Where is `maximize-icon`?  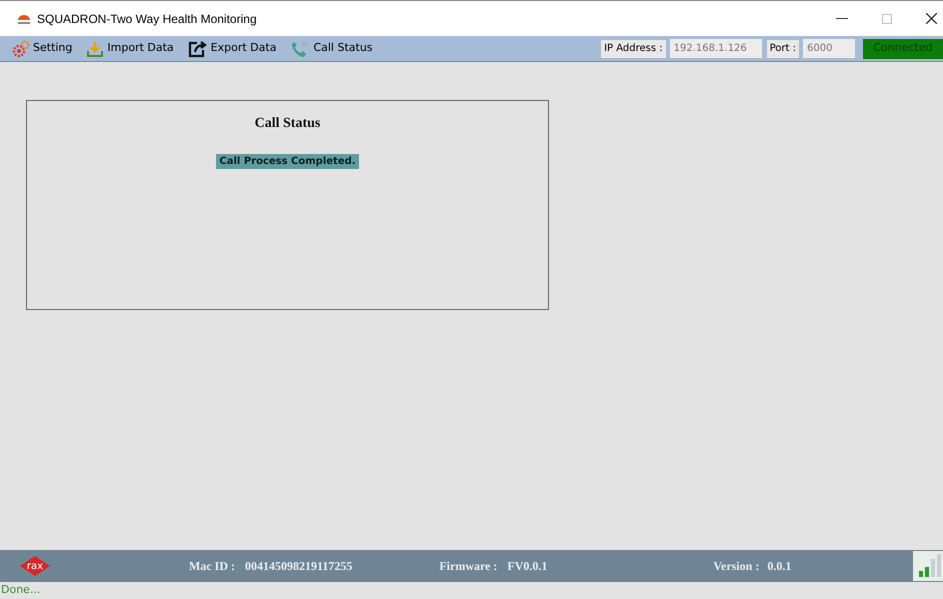
maximize-icon is located at coordinates (887, 19).